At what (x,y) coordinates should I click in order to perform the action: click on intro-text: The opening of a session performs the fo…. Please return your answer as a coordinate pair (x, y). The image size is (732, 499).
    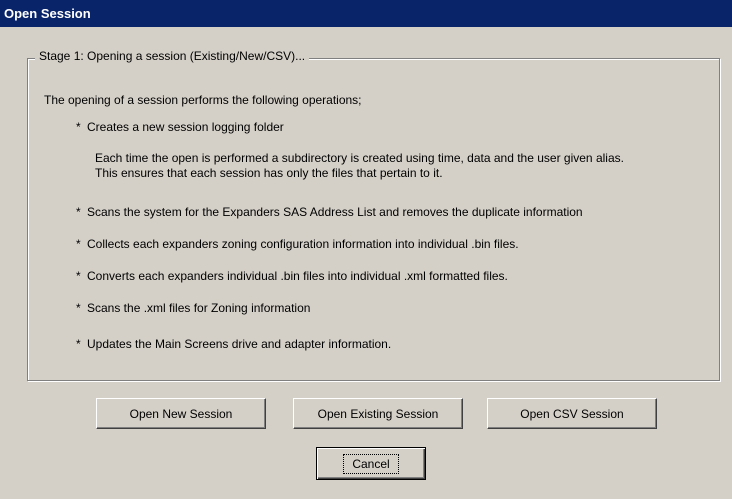
    Looking at the image, I should click on (203, 100).